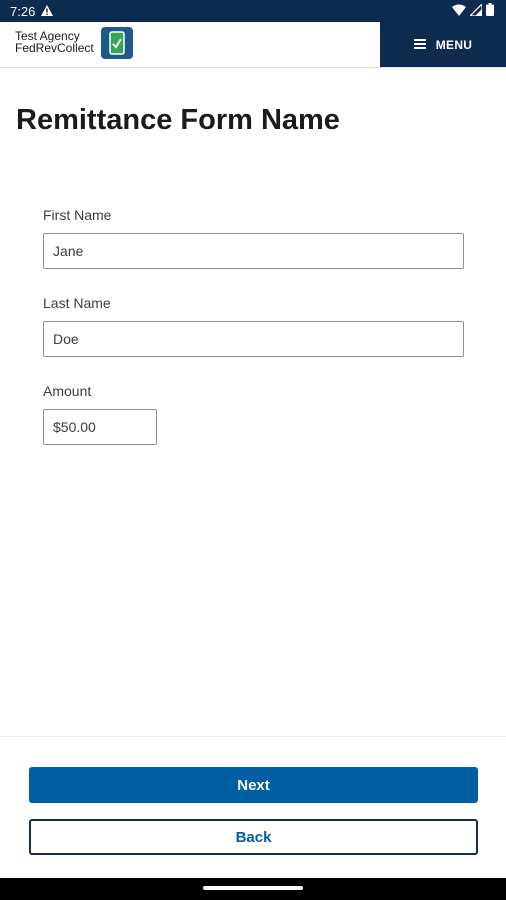  I want to click on amount-label: Amount, so click(67, 391).